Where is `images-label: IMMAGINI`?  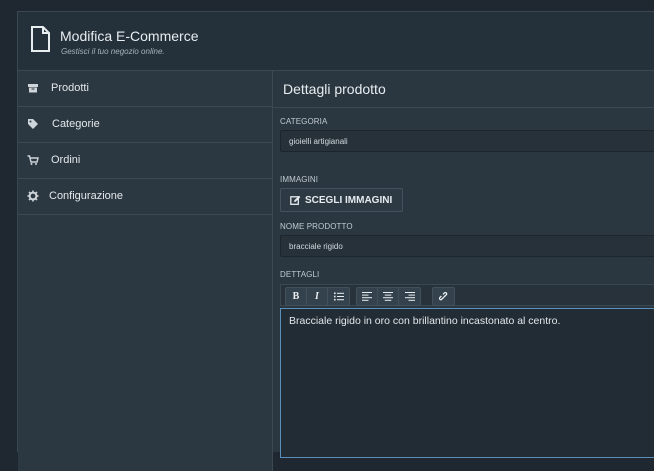
images-label: IMMAGINI is located at coordinates (299, 179).